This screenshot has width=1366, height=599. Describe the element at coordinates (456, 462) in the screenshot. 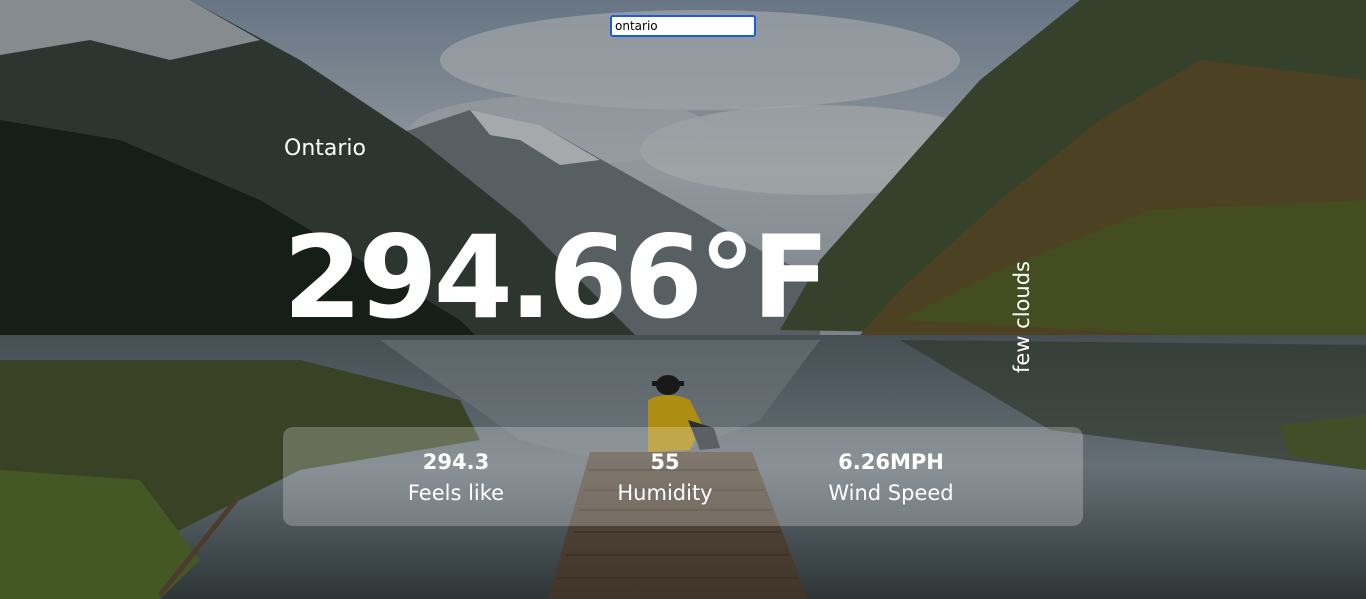

I see `feels-like-value: 294.3` at that location.